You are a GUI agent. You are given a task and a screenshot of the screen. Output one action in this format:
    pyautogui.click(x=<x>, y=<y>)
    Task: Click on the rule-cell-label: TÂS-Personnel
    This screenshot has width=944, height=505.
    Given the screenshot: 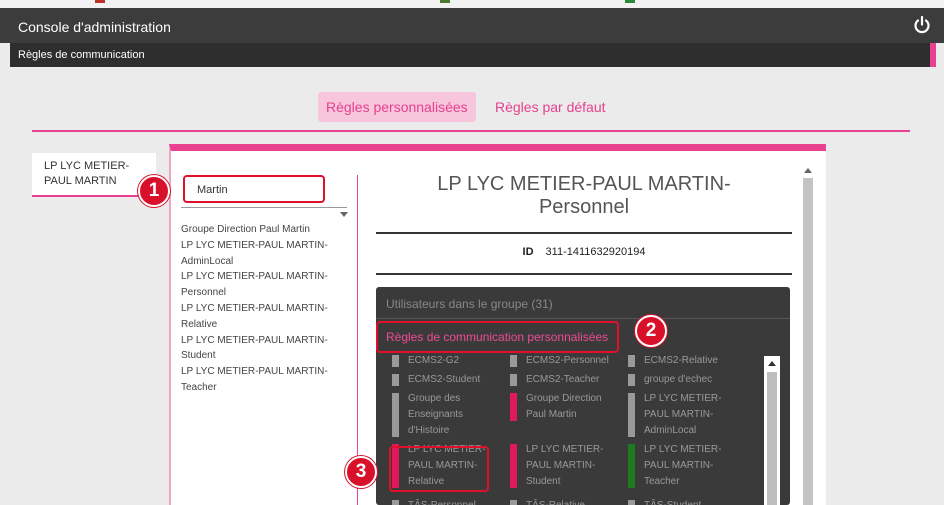 What is the action you would take?
    pyautogui.click(x=442, y=501)
    